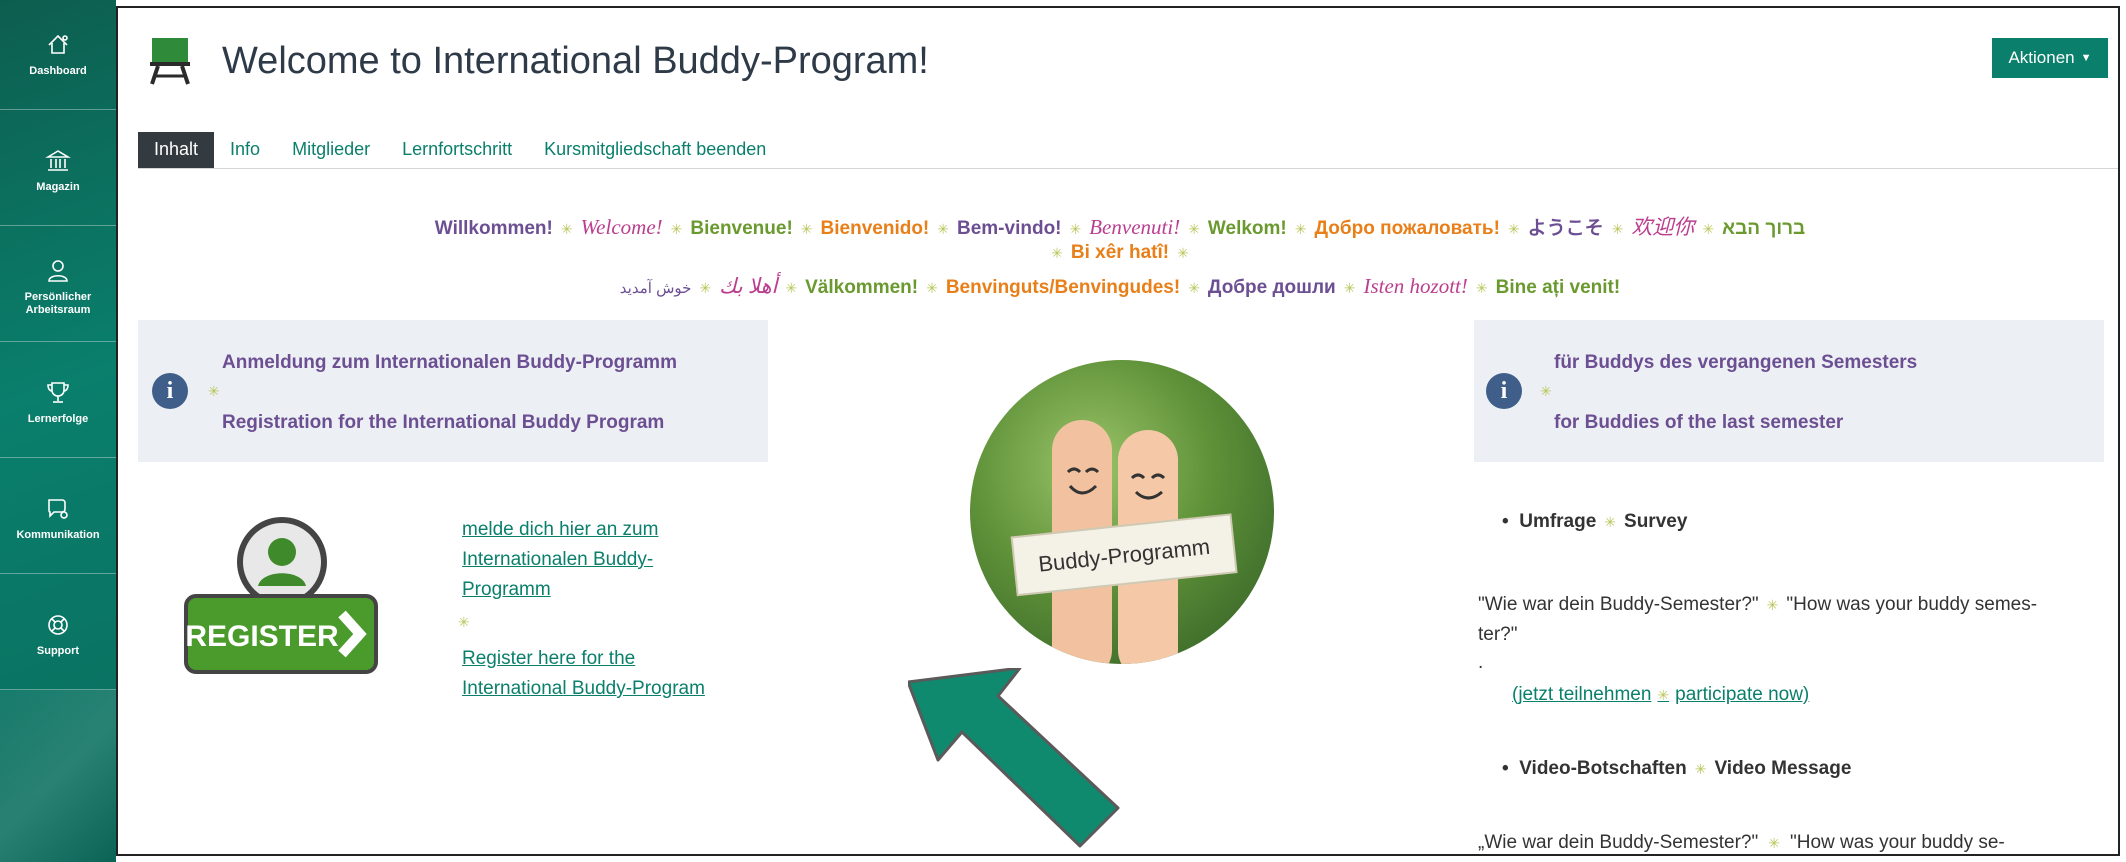 This screenshot has width=2126, height=862. Describe the element at coordinates (1912, 604) in the screenshot. I see `survey-question-en: "How was your buddy semes-` at that location.